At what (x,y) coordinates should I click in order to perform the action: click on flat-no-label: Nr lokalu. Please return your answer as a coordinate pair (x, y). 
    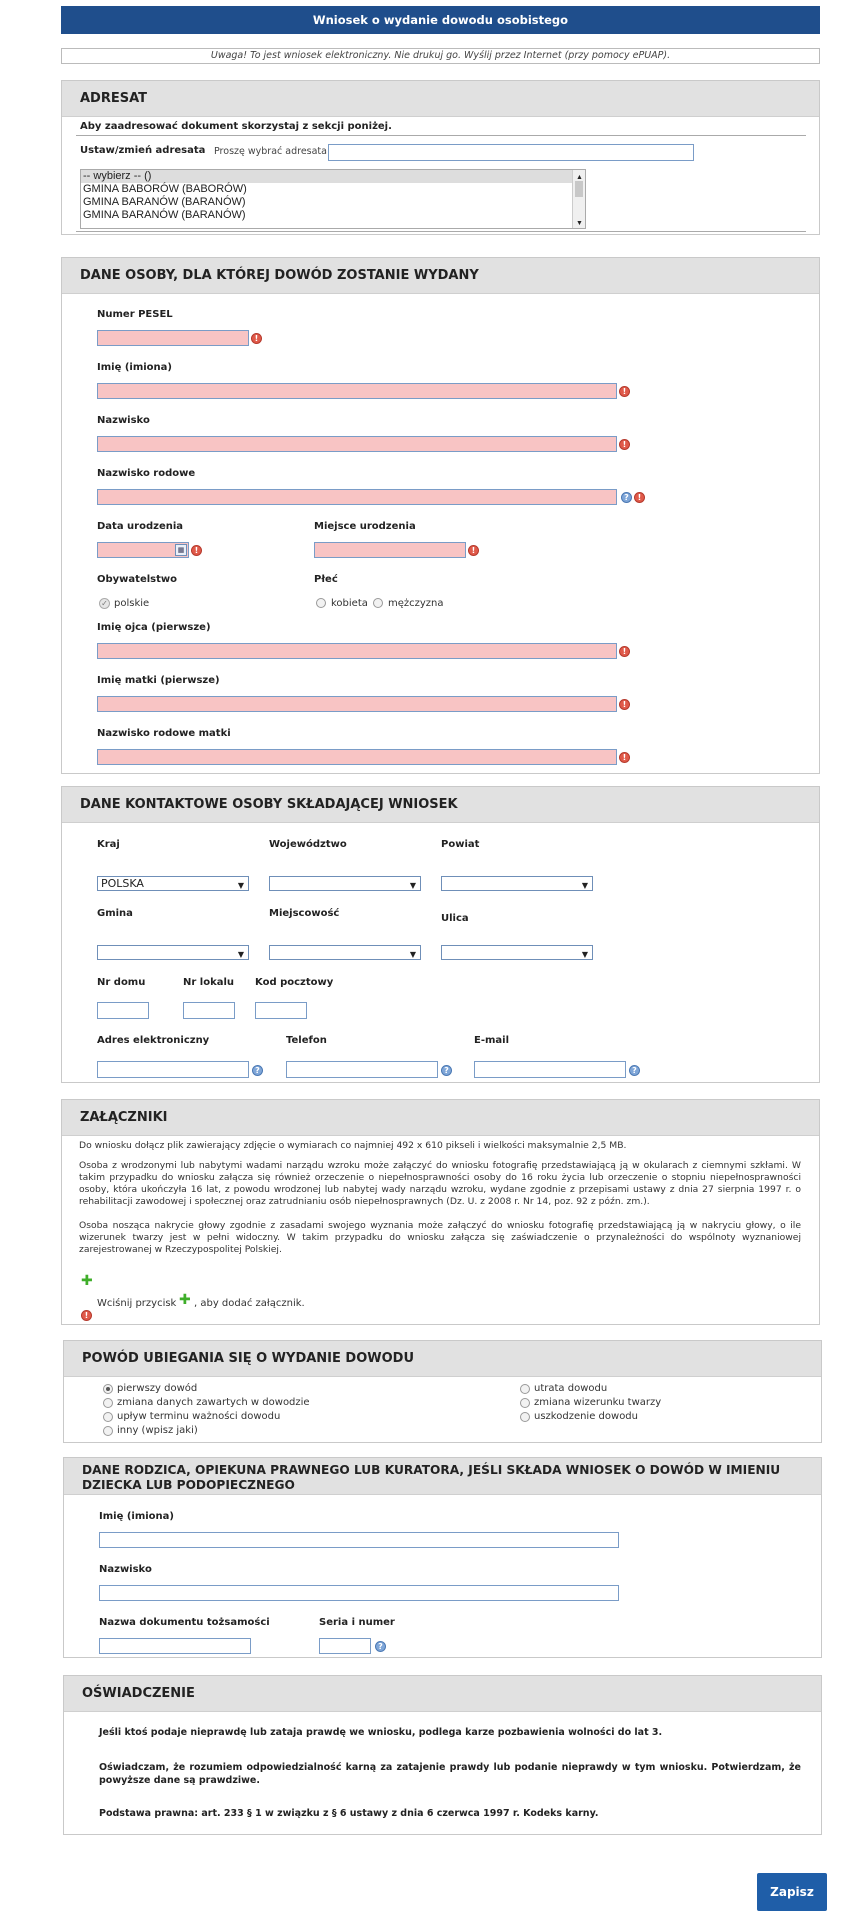
    Looking at the image, I should click on (209, 982).